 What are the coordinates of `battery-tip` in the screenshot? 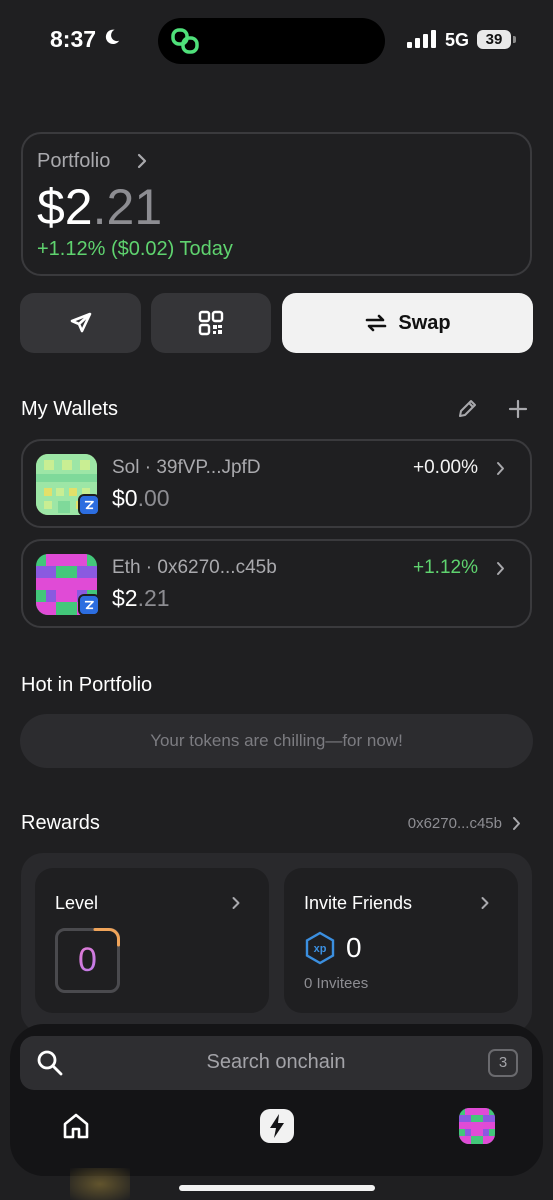 It's located at (514, 39).